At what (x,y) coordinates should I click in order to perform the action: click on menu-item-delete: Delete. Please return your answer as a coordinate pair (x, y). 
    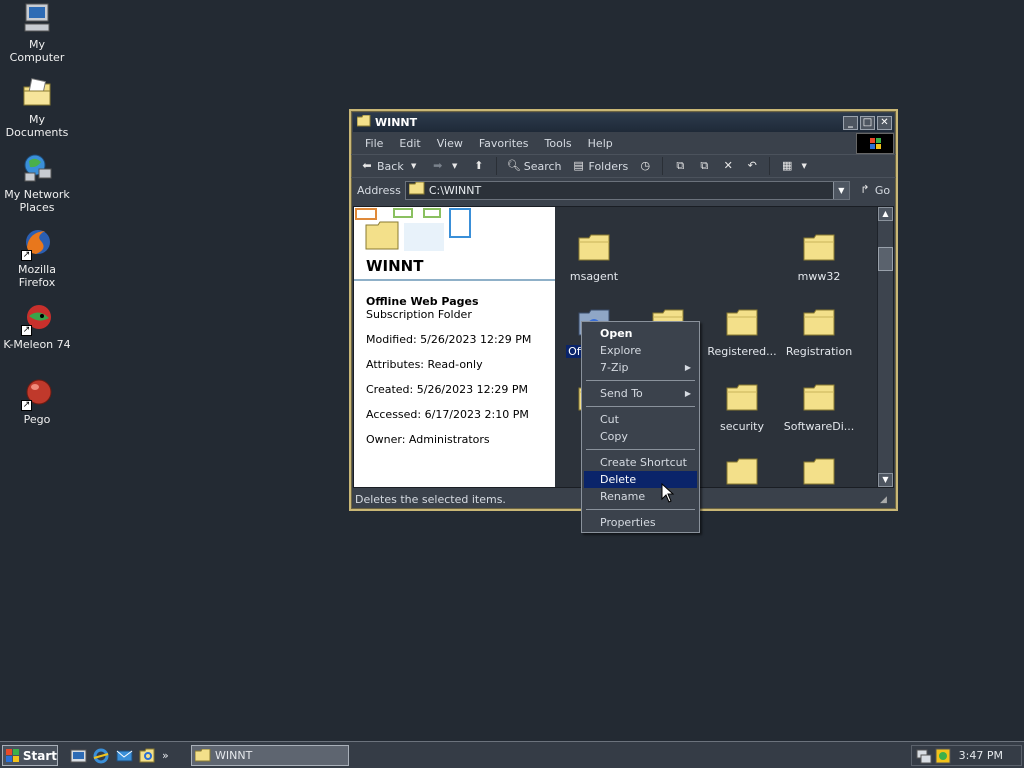
    Looking at the image, I should click on (640, 479).